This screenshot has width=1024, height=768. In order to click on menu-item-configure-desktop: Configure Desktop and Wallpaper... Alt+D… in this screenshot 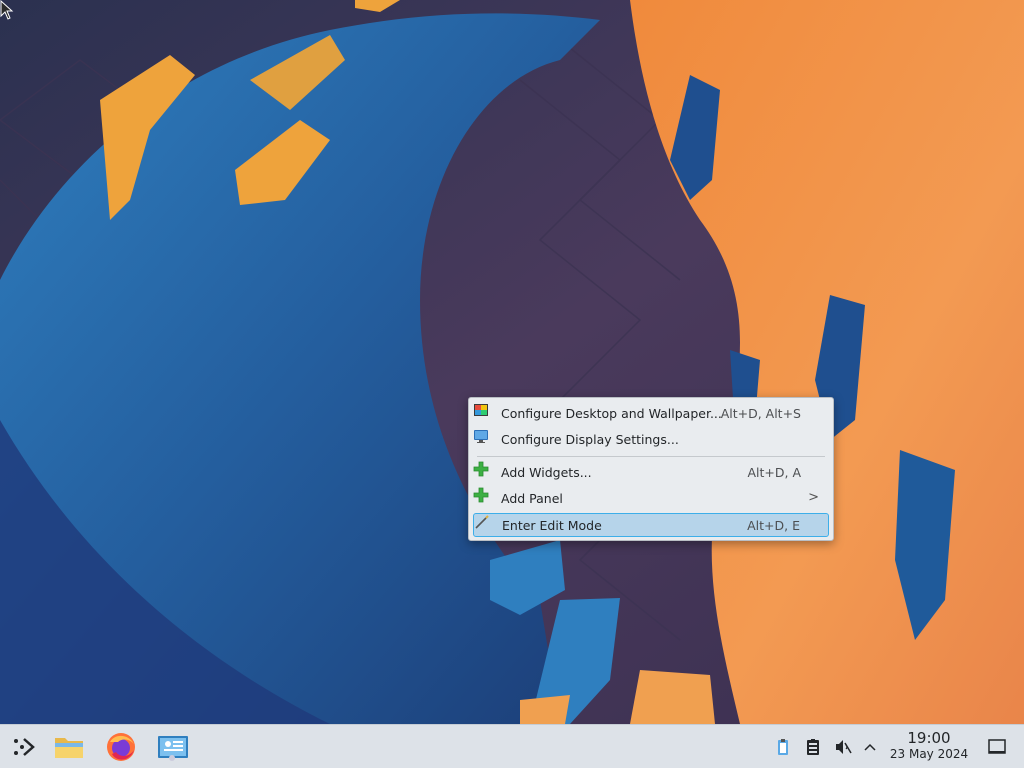, I will do `click(651, 414)`.